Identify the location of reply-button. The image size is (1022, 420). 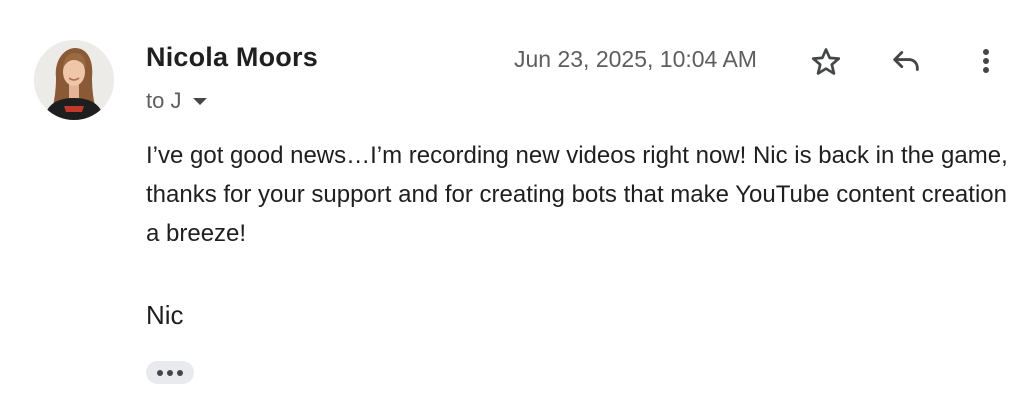
(906, 61).